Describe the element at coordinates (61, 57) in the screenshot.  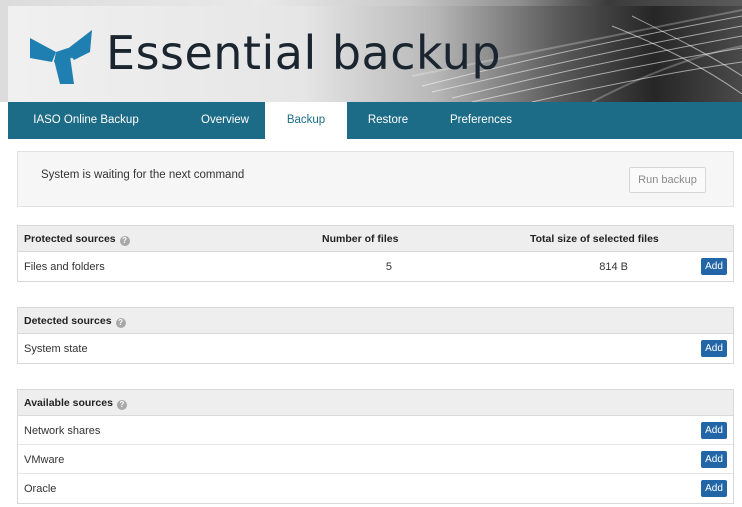
I see `logo-icon` at that location.